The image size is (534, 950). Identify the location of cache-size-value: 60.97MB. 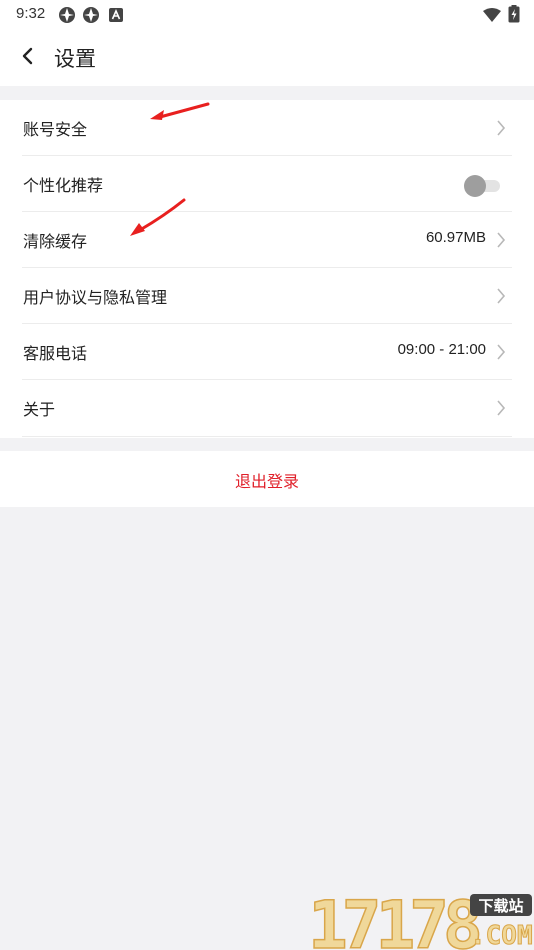
(455, 237).